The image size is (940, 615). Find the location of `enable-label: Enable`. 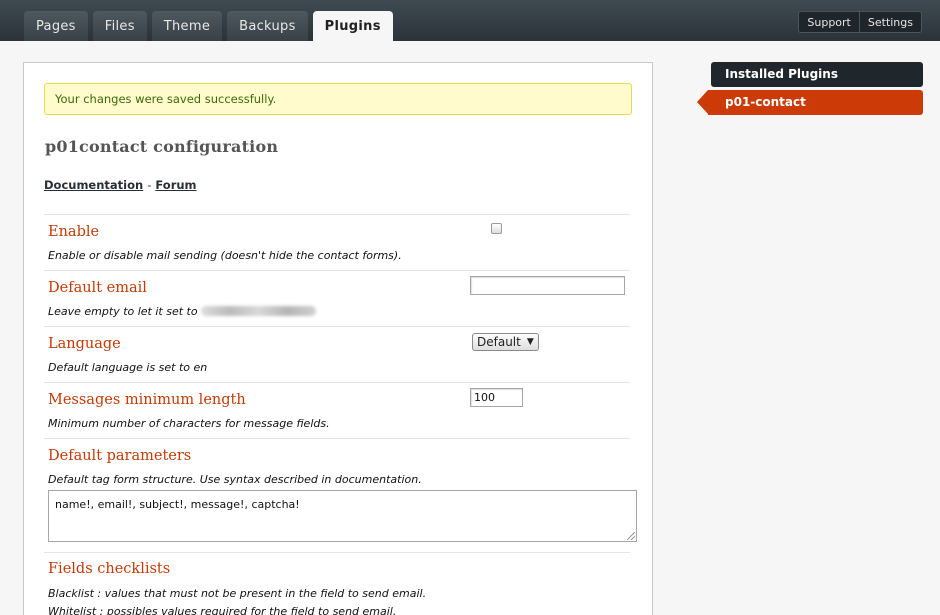

enable-label: Enable is located at coordinates (74, 232).